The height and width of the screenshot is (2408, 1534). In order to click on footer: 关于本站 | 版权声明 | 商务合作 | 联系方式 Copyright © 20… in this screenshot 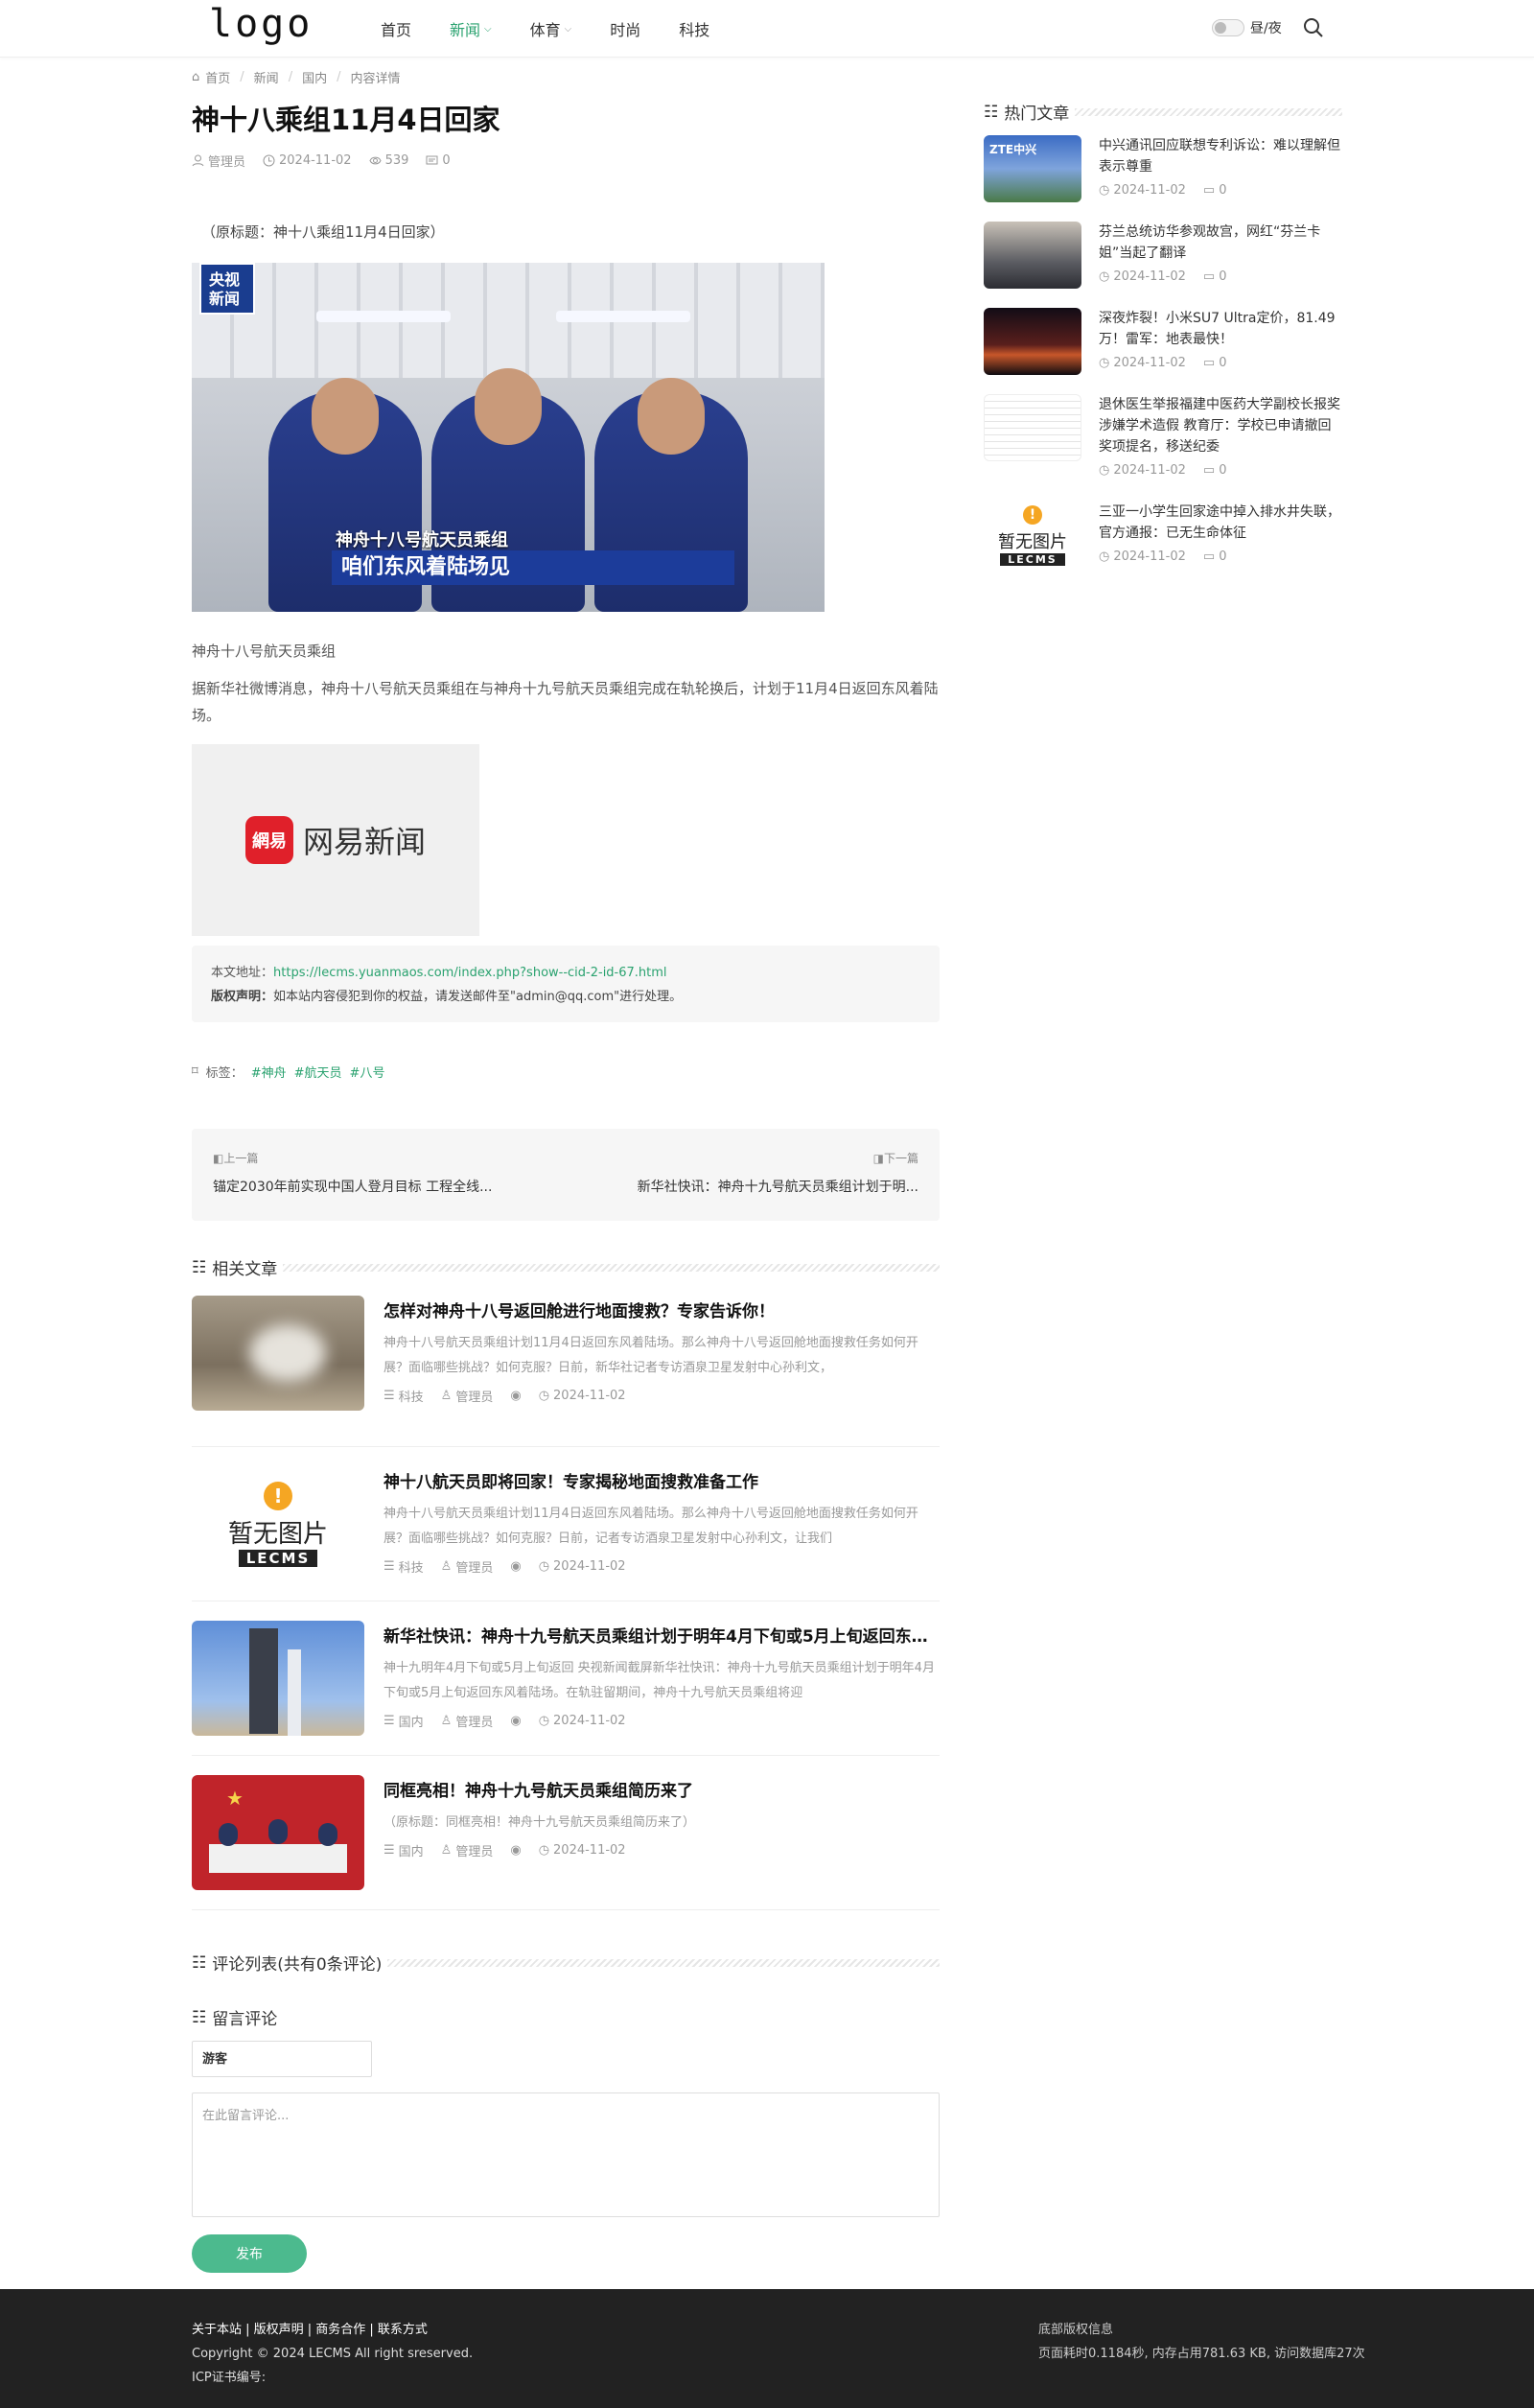, I will do `click(767, 2348)`.